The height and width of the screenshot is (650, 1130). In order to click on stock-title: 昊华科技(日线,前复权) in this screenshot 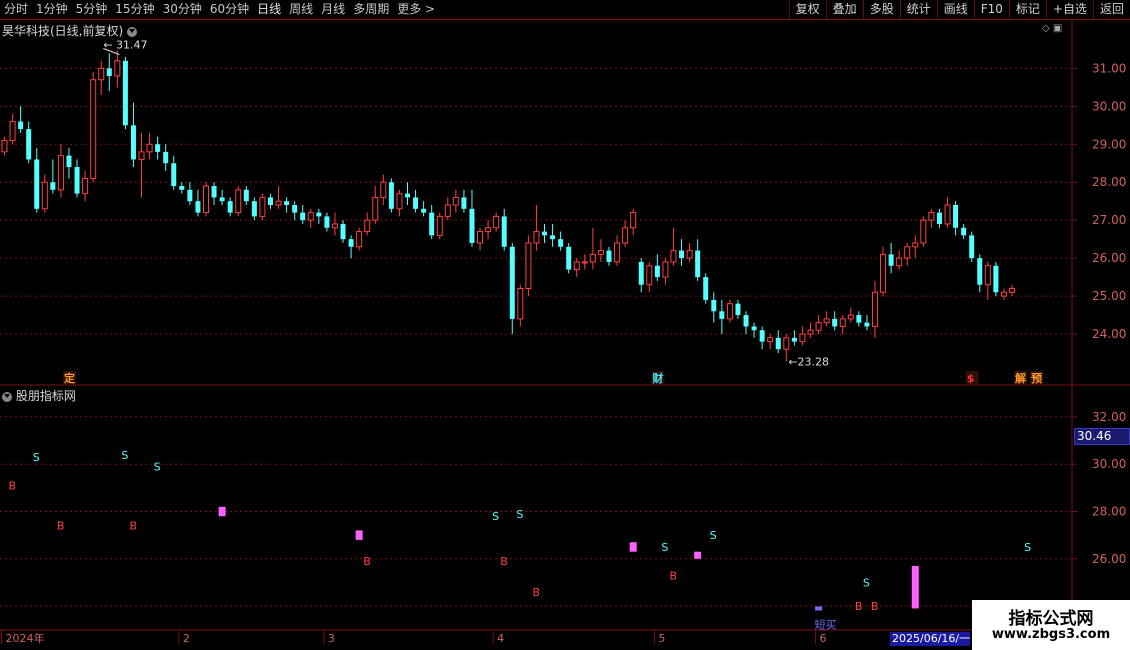, I will do `click(63, 31)`.